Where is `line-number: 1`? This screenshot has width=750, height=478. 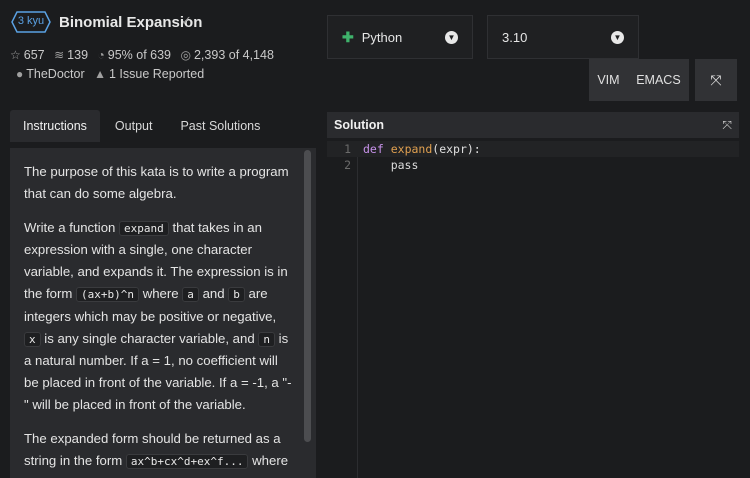
line-number: 1 is located at coordinates (347, 149).